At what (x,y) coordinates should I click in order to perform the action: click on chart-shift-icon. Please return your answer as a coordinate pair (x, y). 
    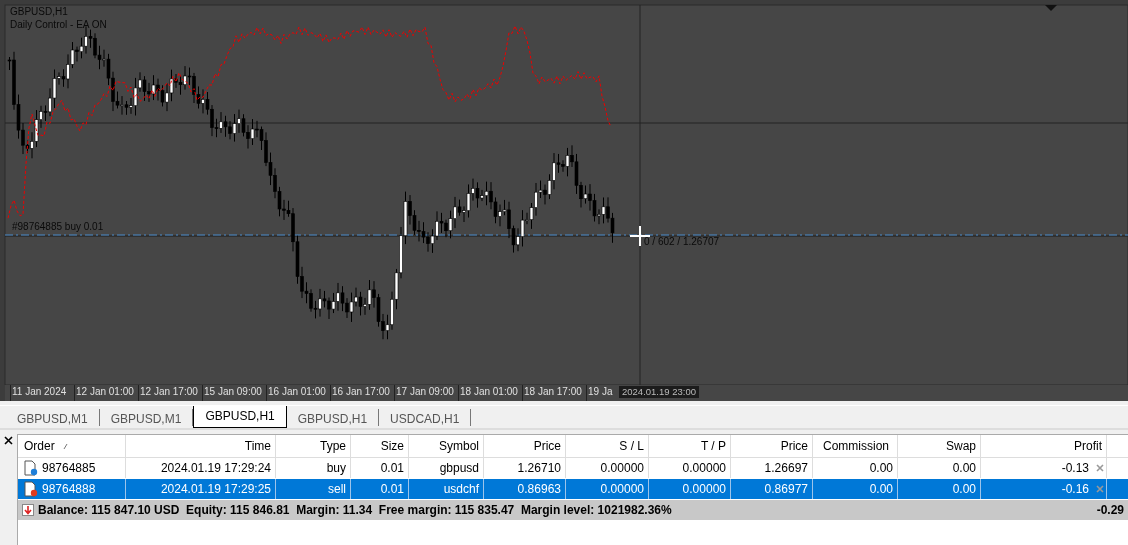
    Looking at the image, I should click on (1051, 8).